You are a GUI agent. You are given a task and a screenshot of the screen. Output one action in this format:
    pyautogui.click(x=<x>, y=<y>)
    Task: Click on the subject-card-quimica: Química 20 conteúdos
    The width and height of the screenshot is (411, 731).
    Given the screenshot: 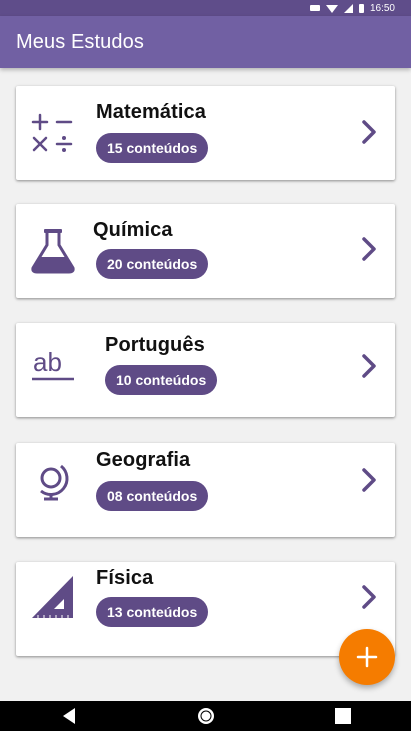 What is the action you would take?
    pyautogui.click(x=205, y=251)
    